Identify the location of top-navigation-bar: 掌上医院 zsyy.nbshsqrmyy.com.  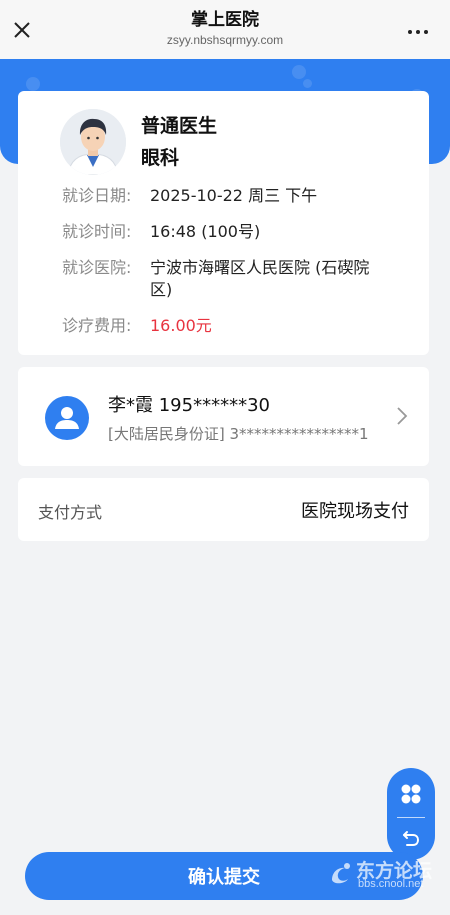
(225, 29).